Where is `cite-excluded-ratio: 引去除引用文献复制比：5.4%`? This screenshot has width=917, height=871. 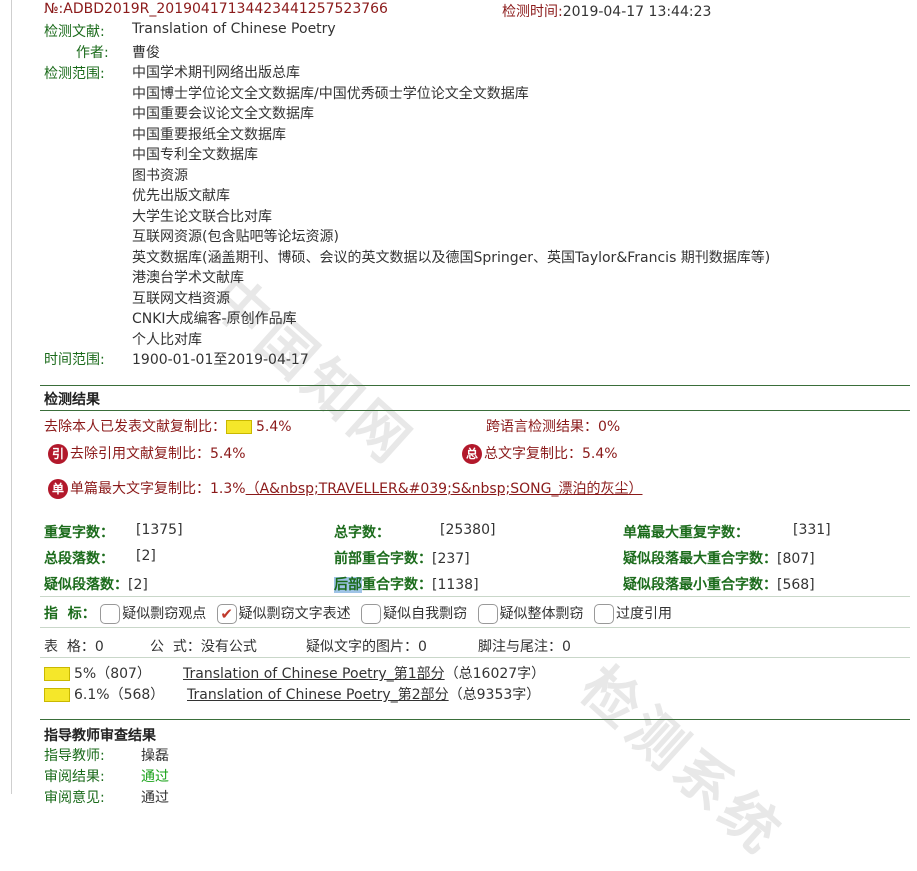 cite-excluded-ratio: 引去除引用文献复制比：5.4% is located at coordinates (147, 453).